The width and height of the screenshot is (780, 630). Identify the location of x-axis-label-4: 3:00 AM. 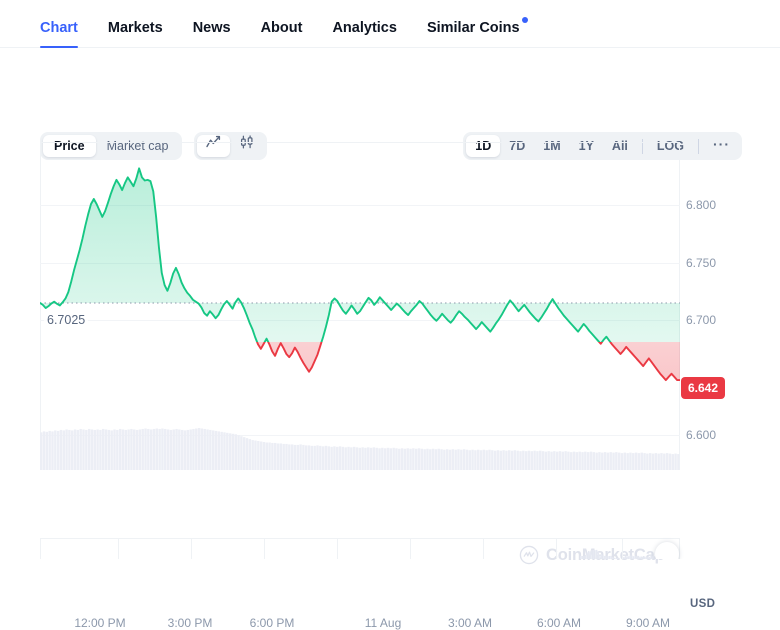
(470, 623).